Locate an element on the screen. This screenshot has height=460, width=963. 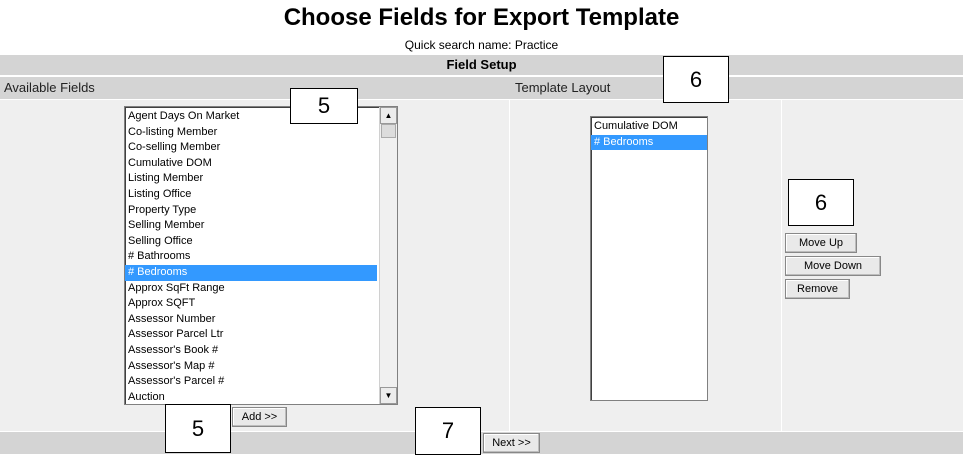
remove-button: Remove is located at coordinates (817, 289).